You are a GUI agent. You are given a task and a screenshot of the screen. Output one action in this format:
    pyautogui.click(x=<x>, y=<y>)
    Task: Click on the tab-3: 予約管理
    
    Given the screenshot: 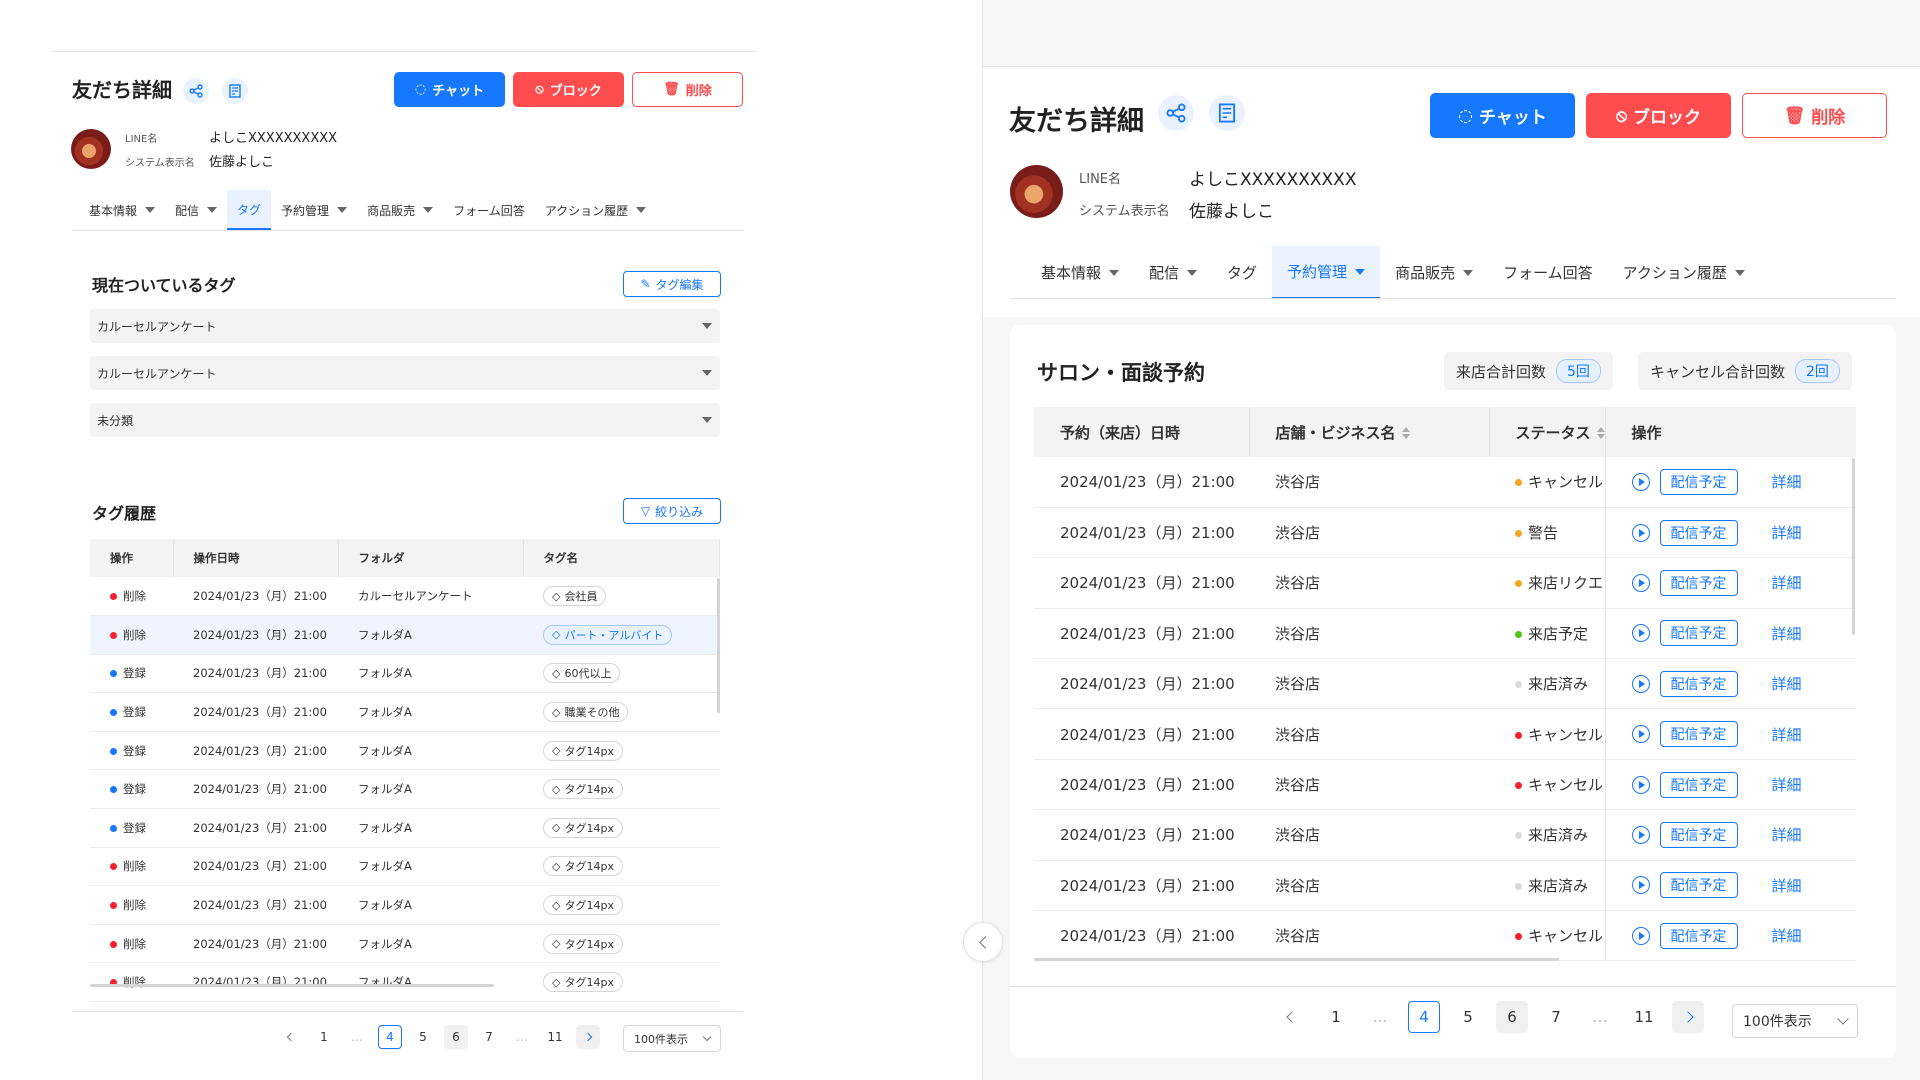 What is the action you would take?
    pyautogui.click(x=314, y=210)
    